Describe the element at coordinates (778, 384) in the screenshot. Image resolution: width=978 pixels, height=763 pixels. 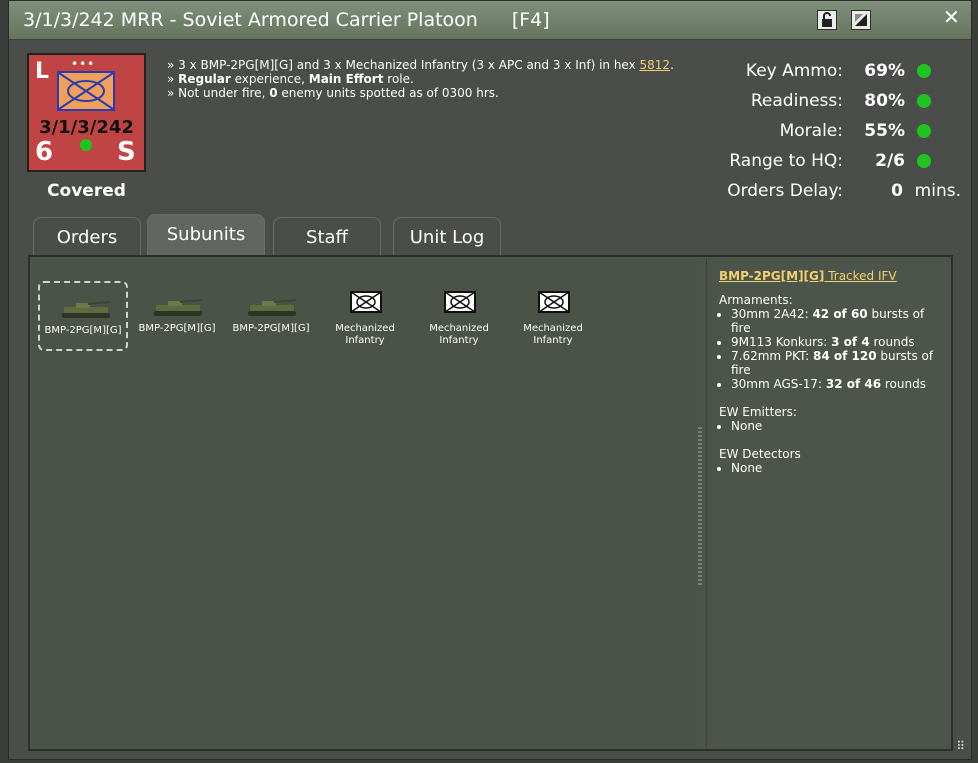
I see `weapon-name: 30mm AGS-17:` at that location.